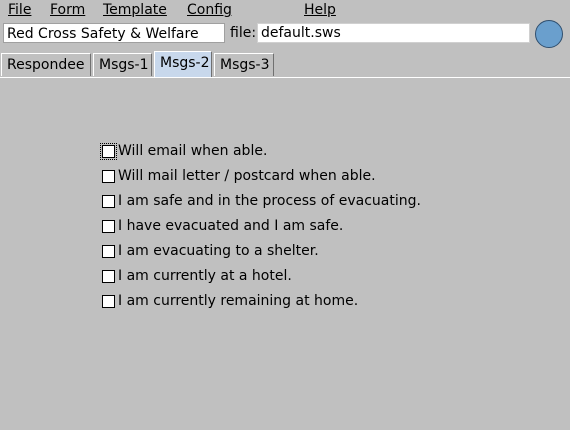 The image size is (570, 430). I want to click on tab-respondee: Respondee, so click(46, 64).